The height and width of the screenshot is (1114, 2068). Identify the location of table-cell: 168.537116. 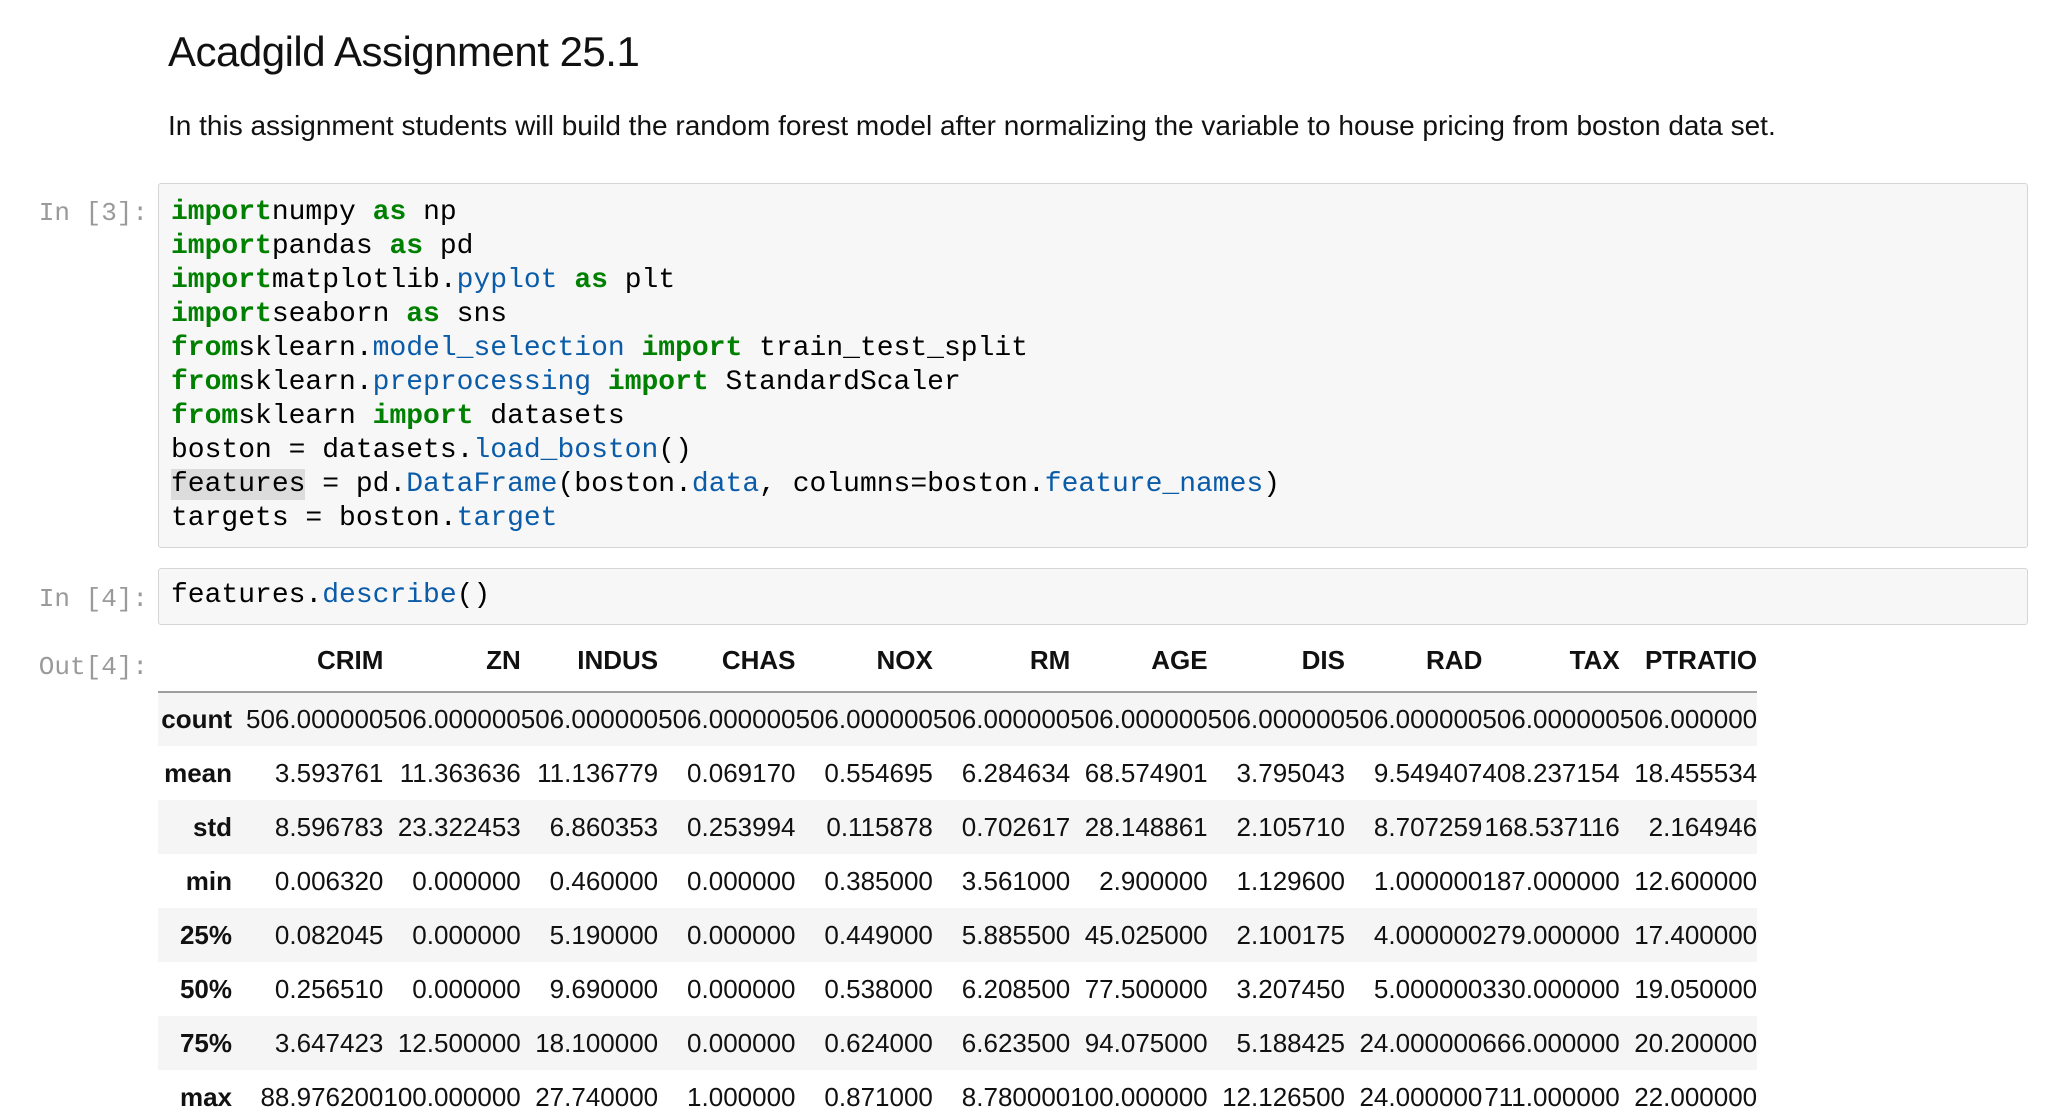
(1552, 826).